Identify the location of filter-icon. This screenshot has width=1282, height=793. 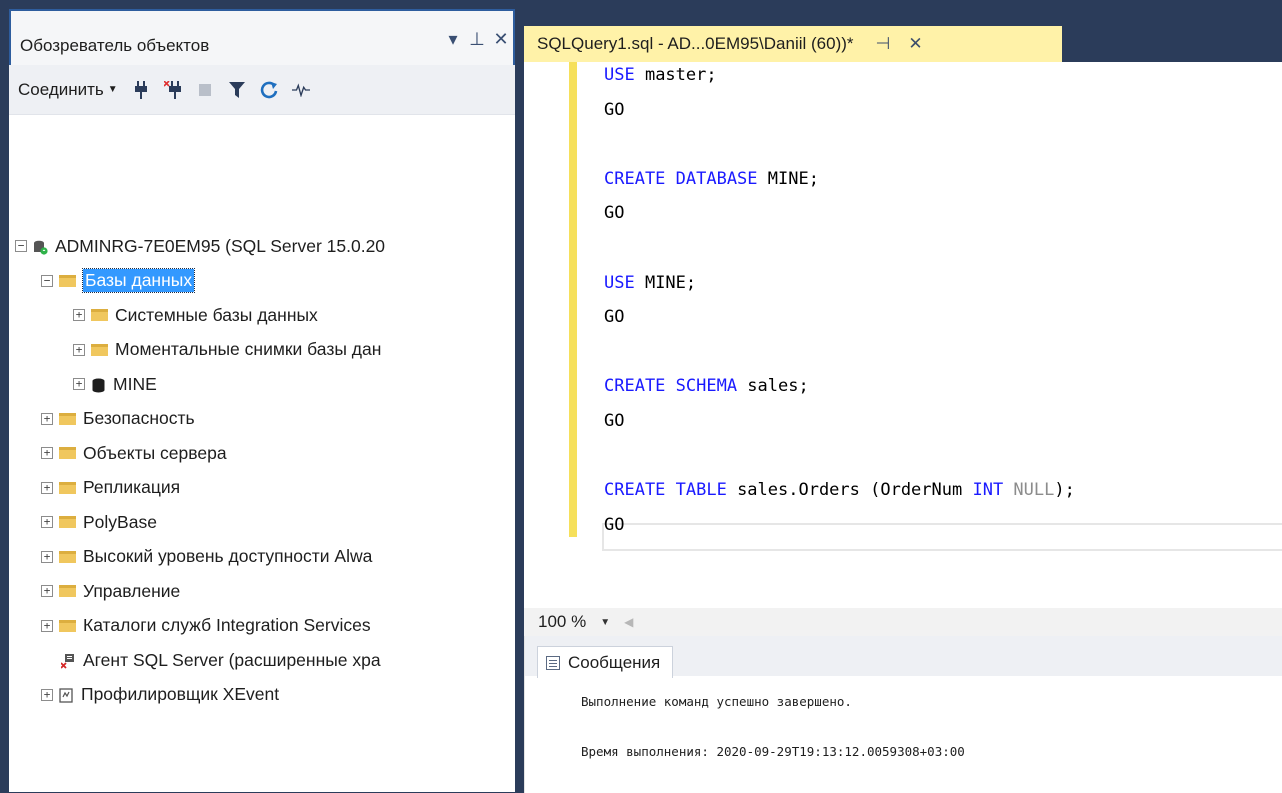
(237, 90).